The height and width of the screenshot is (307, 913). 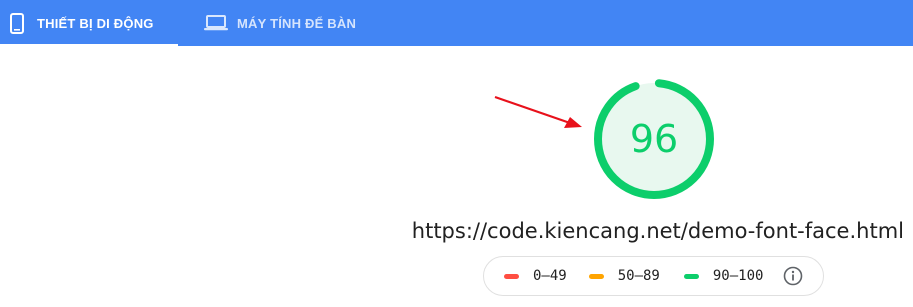 What do you see at coordinates (691, 276) in the screenshot?
I see `legend-swatch-pass` at bounding box center [691, 276].